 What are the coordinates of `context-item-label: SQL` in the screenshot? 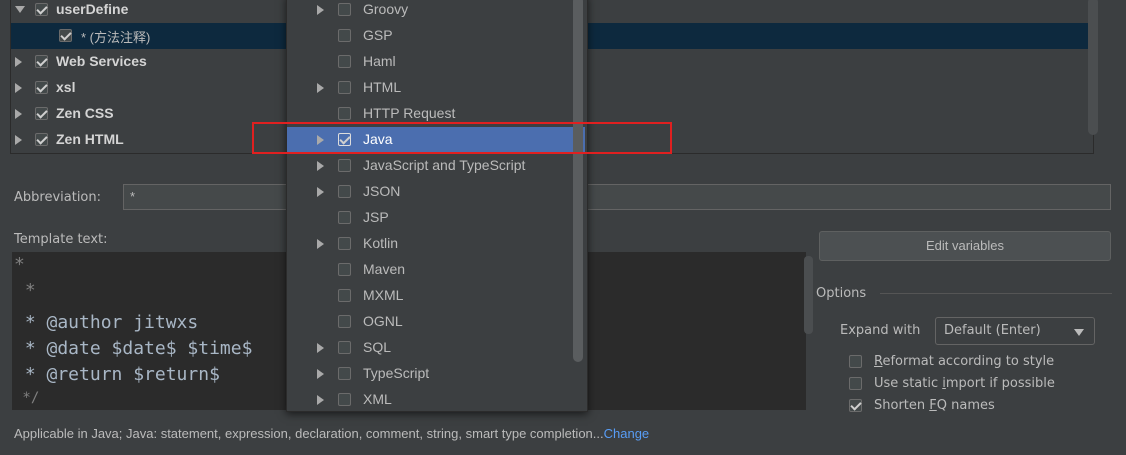 It's located at (377, 347).